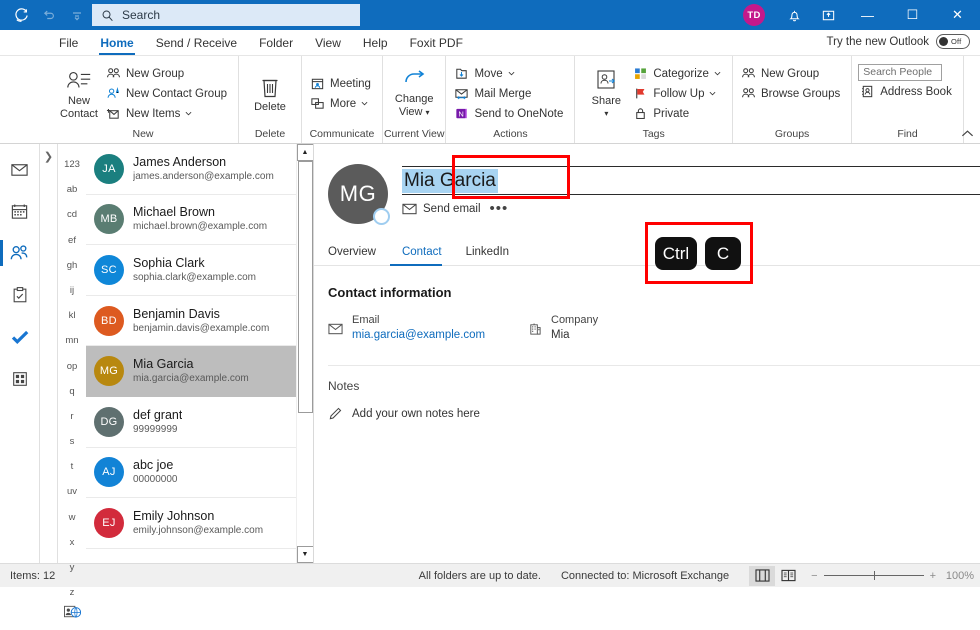 The width and height of the screenshot is (980, 630). Describe the element at coordinates (191, 270) in the screenshot. I see `list-item: SC Sophia Clark sophia.clark@example.com` at that location.